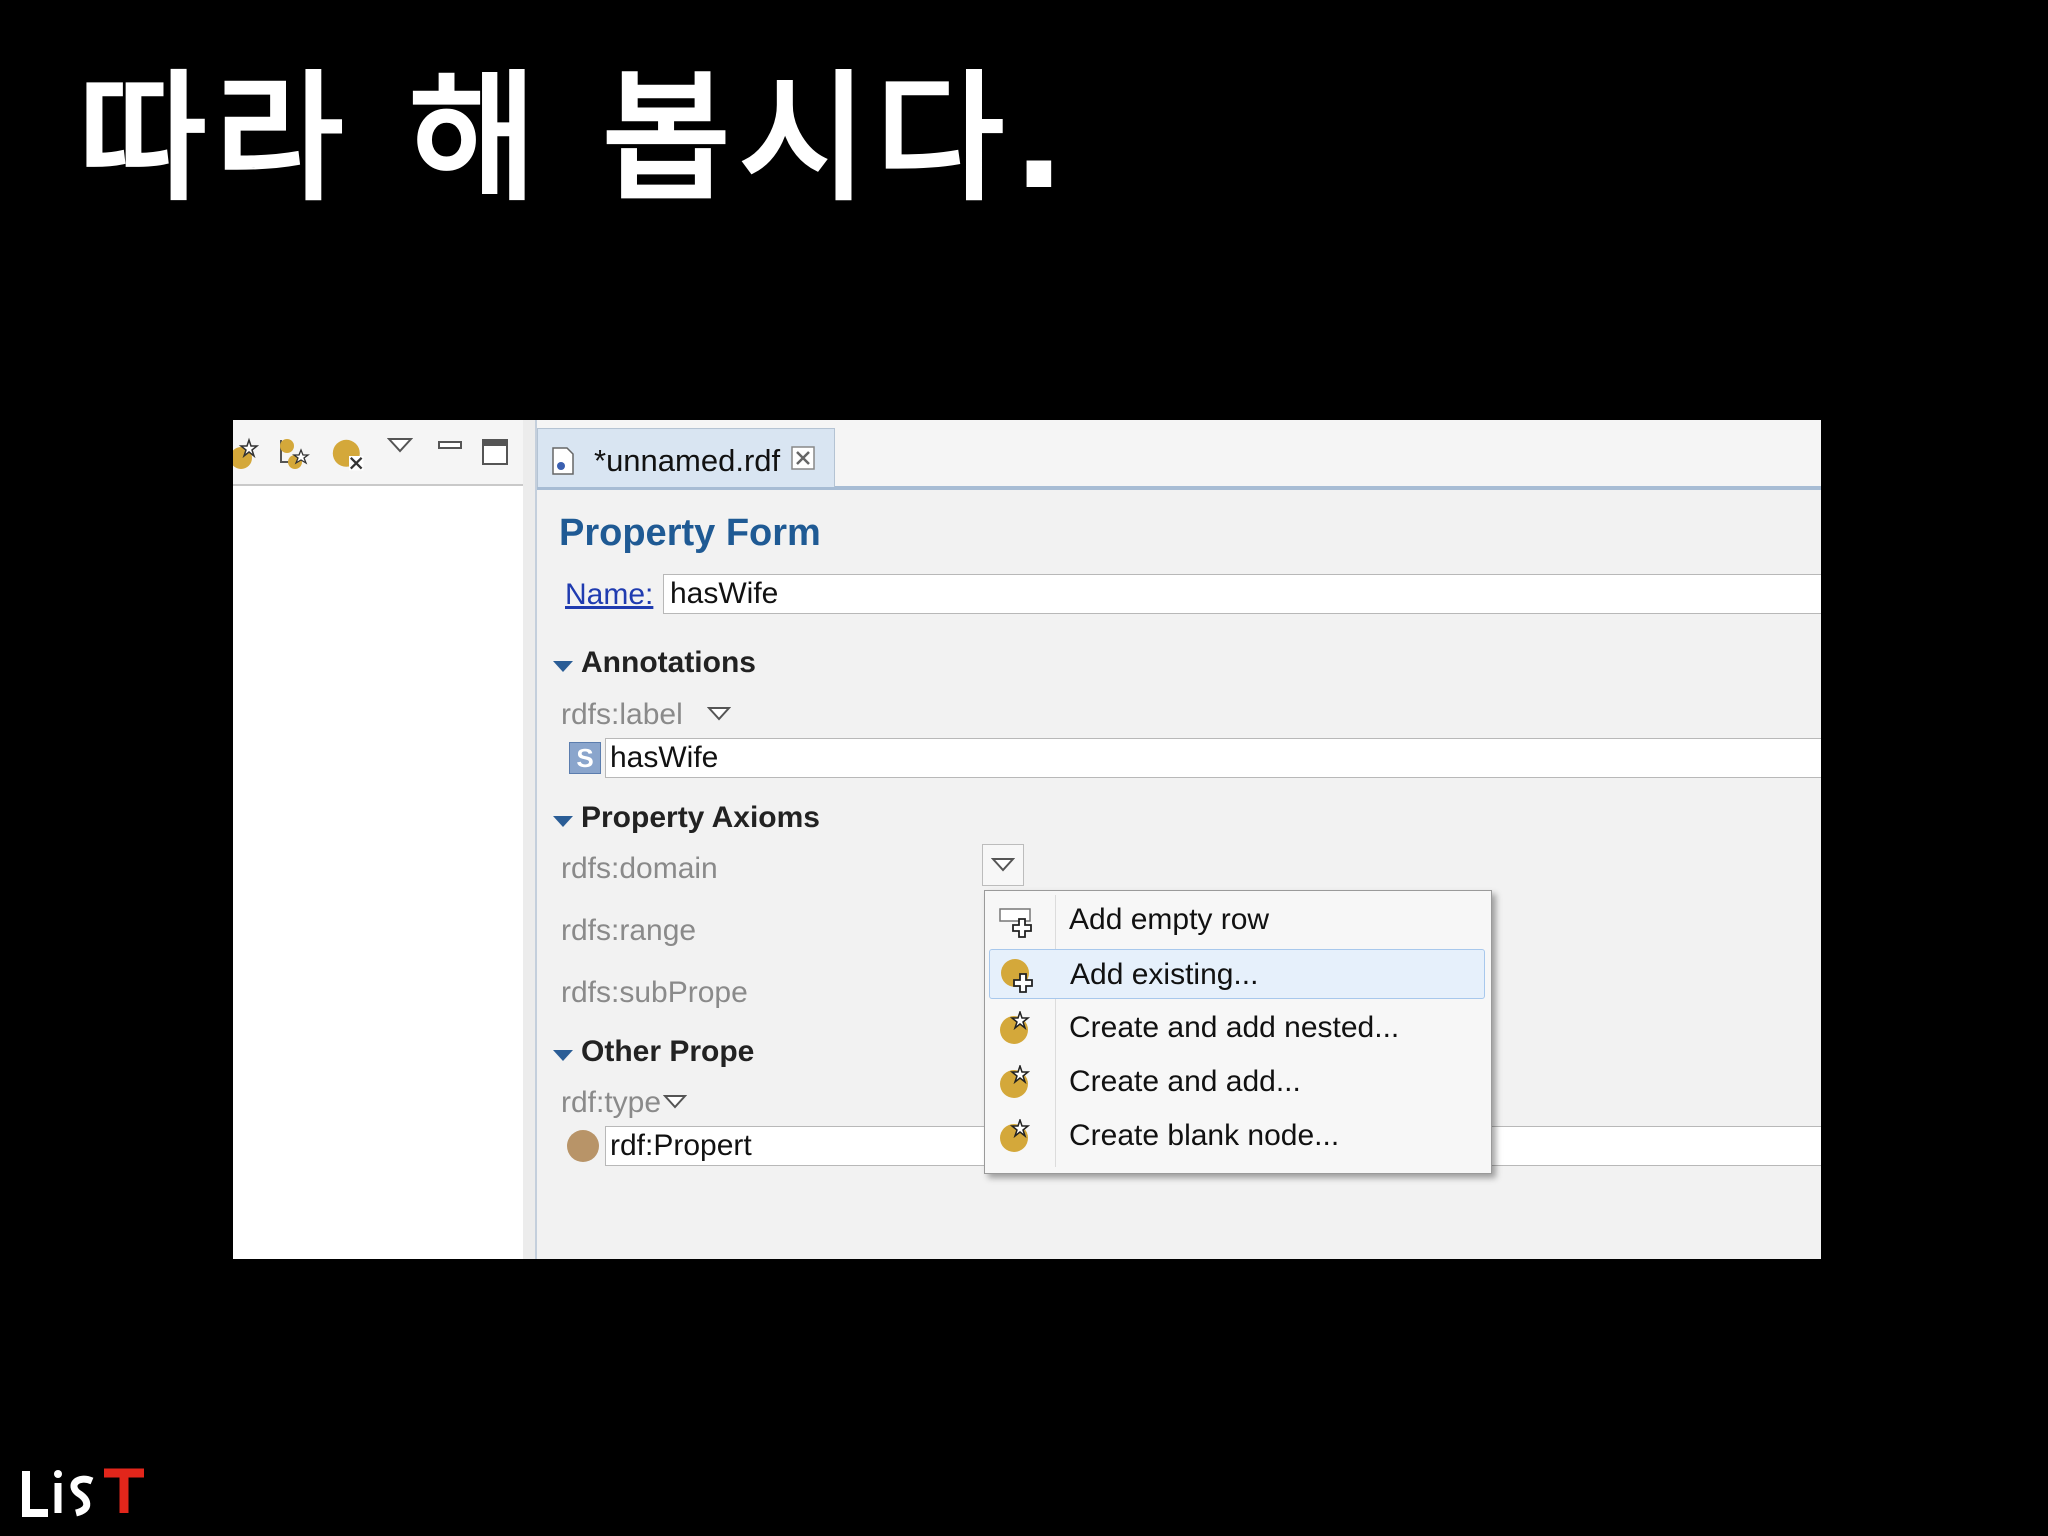  Describe the element at coordinates (668, 1051) in the screenshot. I see `section-other-properties: Other Prope` at that location.